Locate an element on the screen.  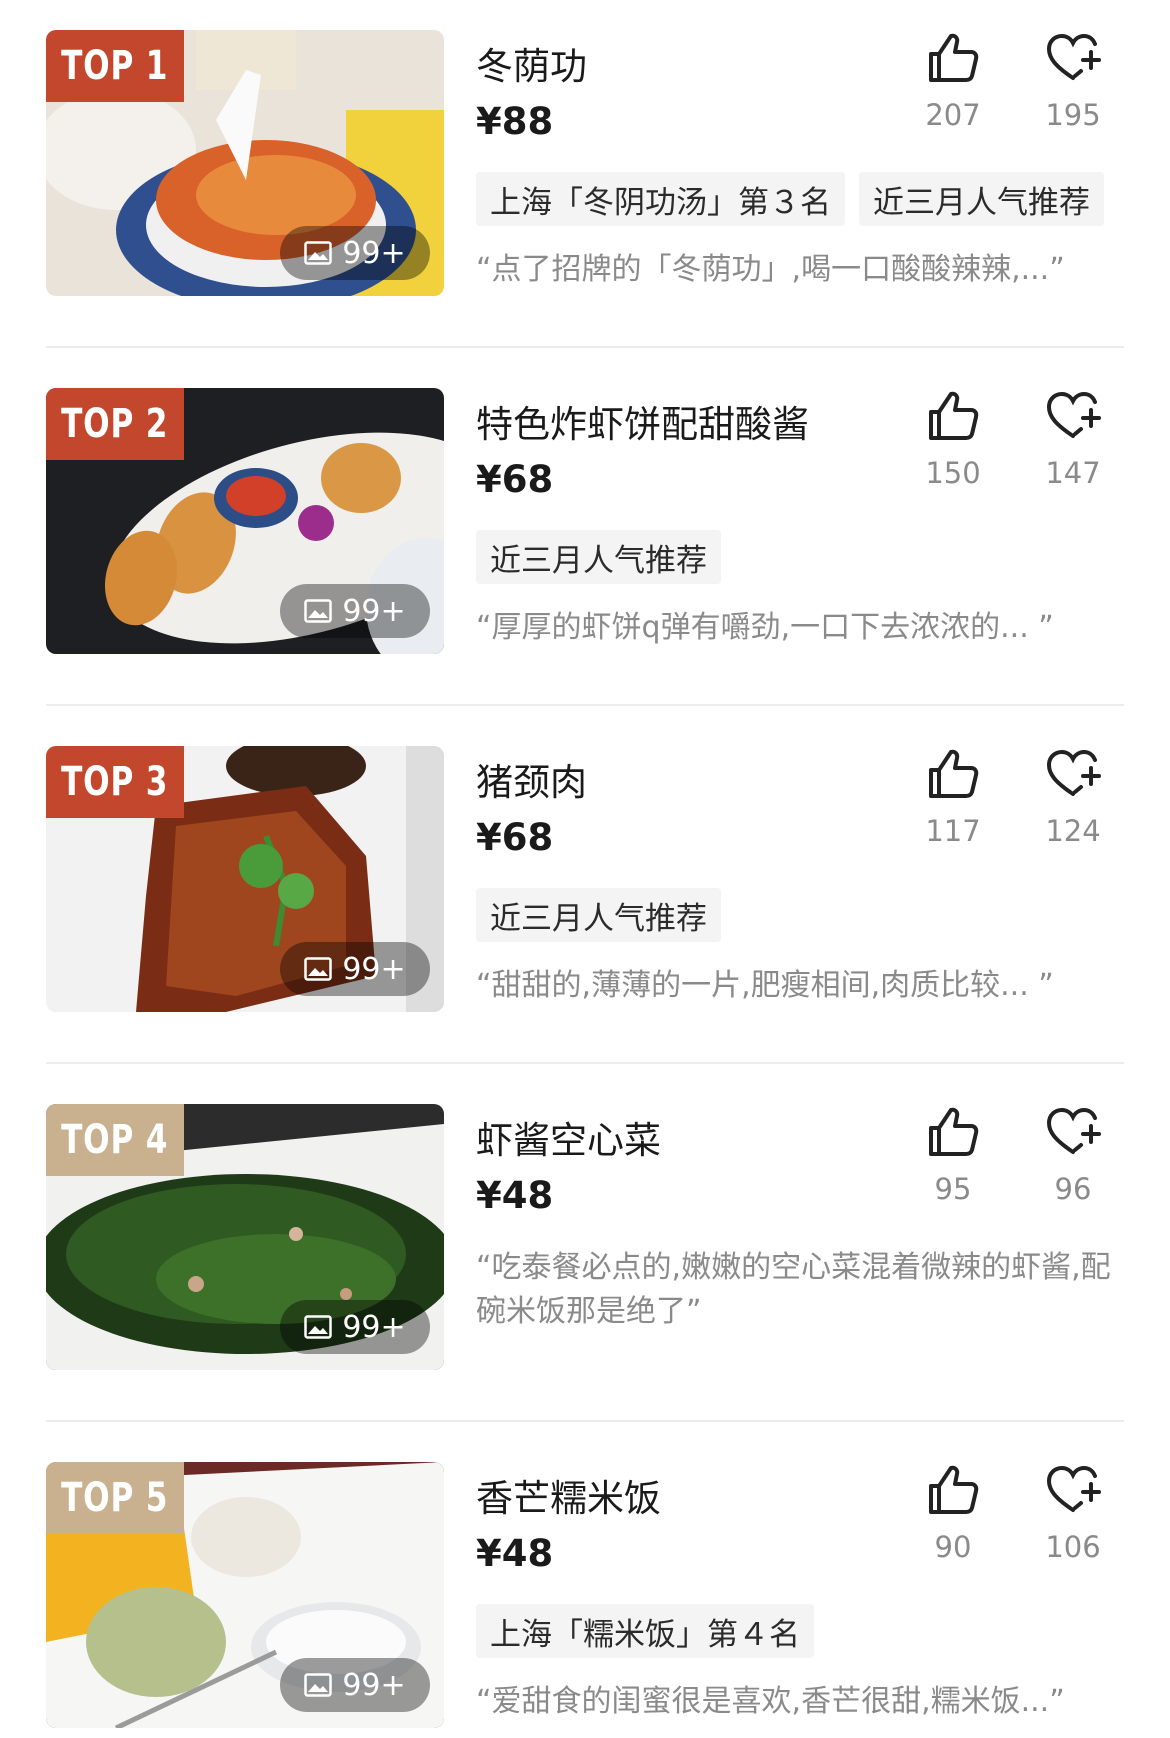
favorite-button: 96 is located at coordinates (1073, 1155).